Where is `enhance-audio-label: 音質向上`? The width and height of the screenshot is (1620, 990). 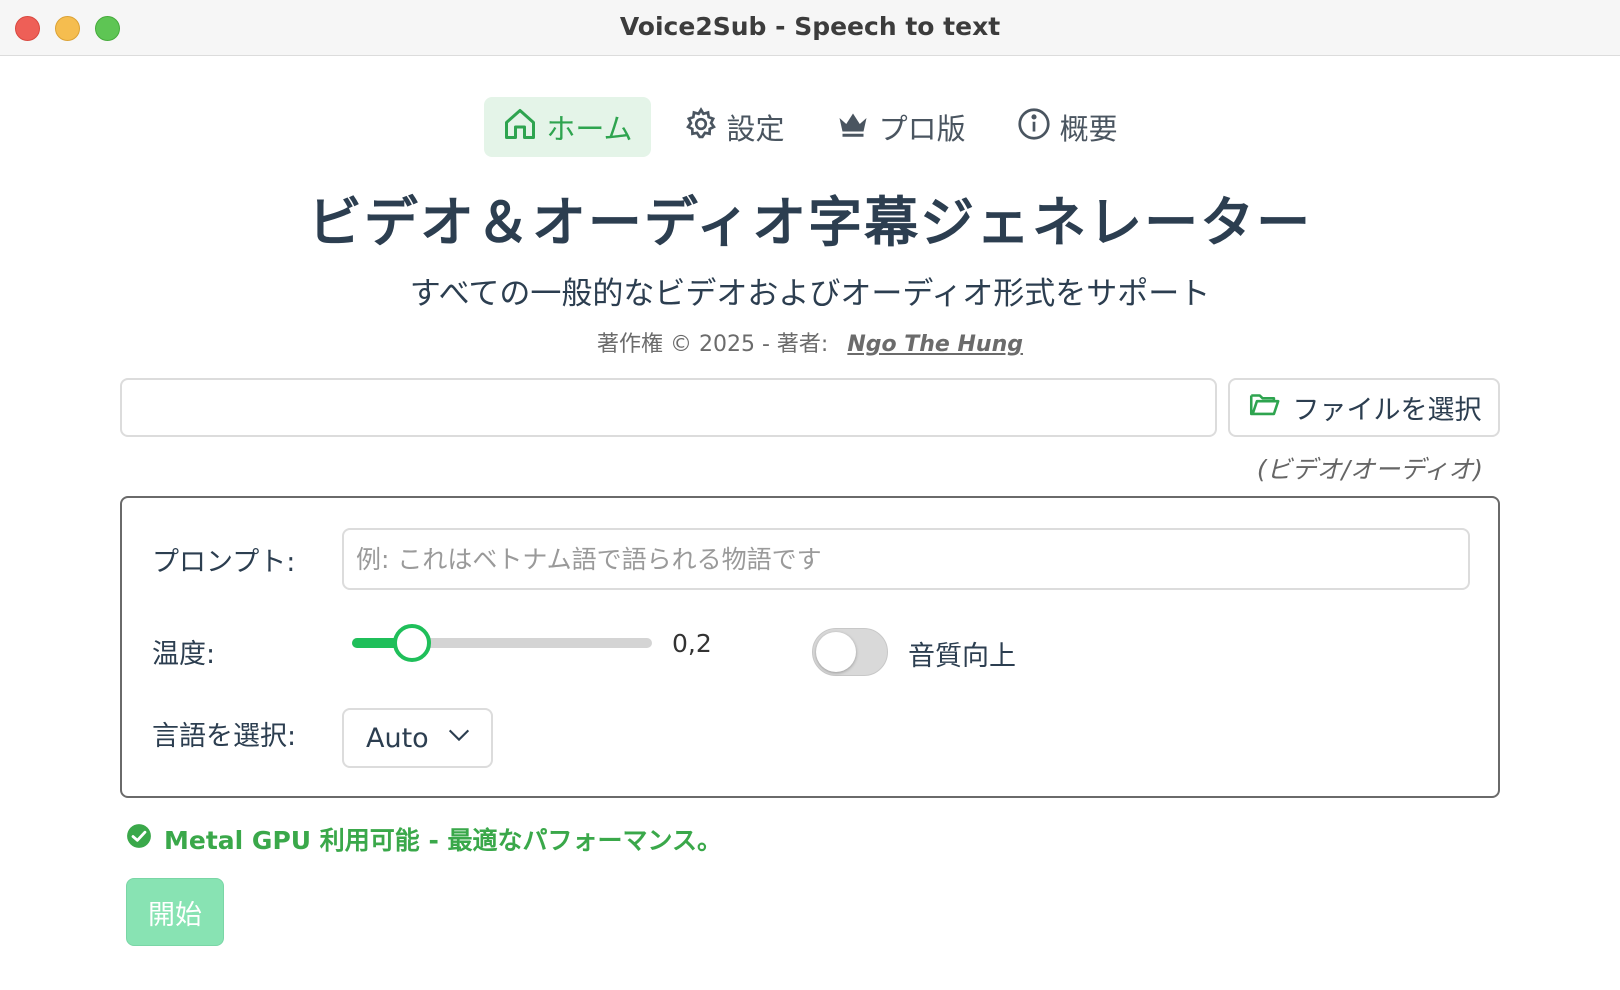
enhance-audio-label: 音質向上 is located at coordinates (962, 656).